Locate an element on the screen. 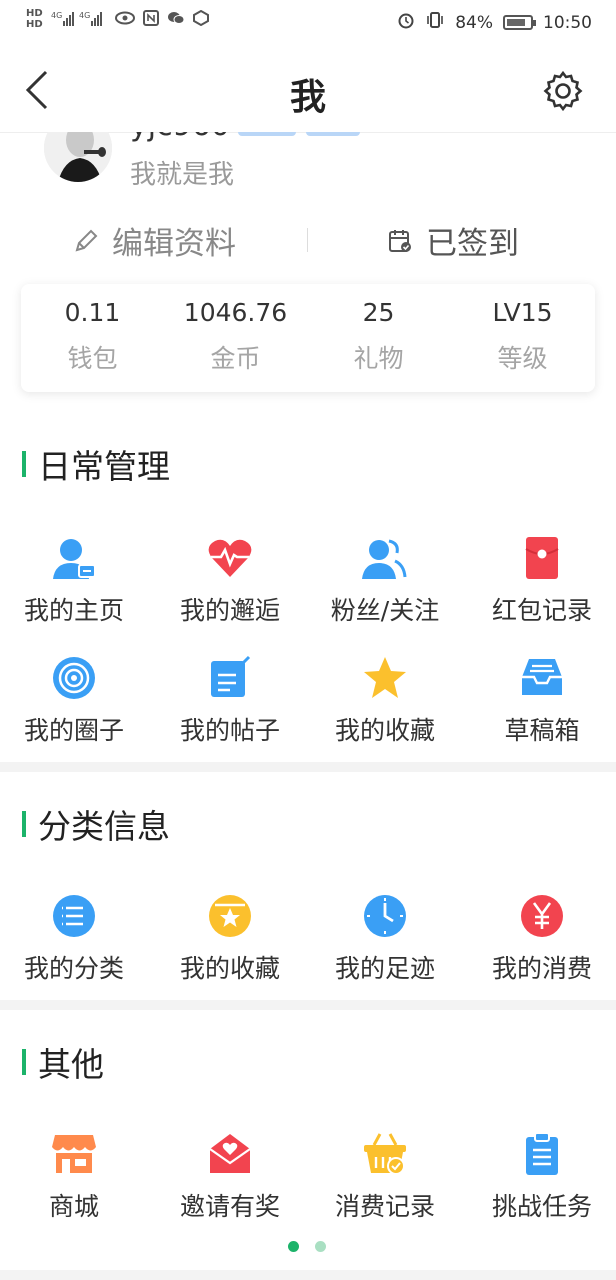 Image resolution: width=616 pixels, height=1280 pixels. clock-icon is located at coordinates (385, 916).